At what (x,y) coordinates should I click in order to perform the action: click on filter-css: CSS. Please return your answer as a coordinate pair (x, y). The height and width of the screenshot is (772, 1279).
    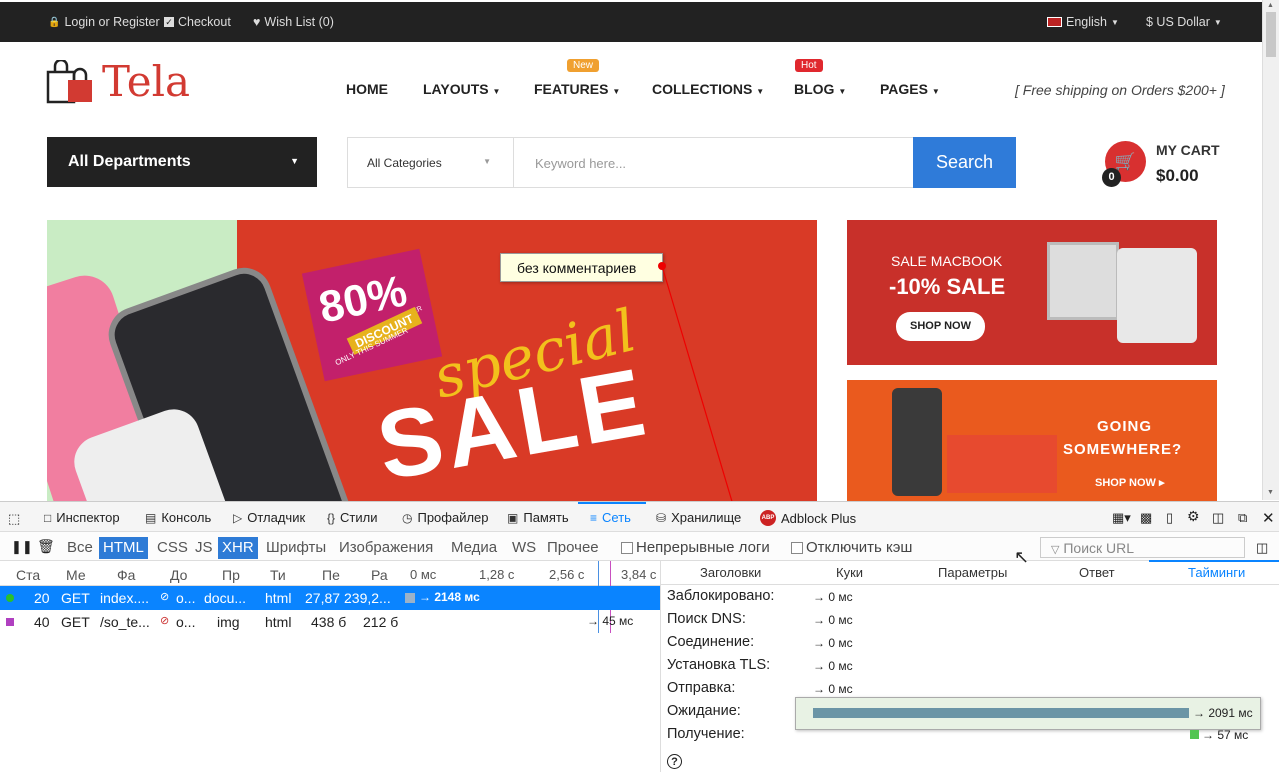
    Looking at the image, I should click on (172, 548).